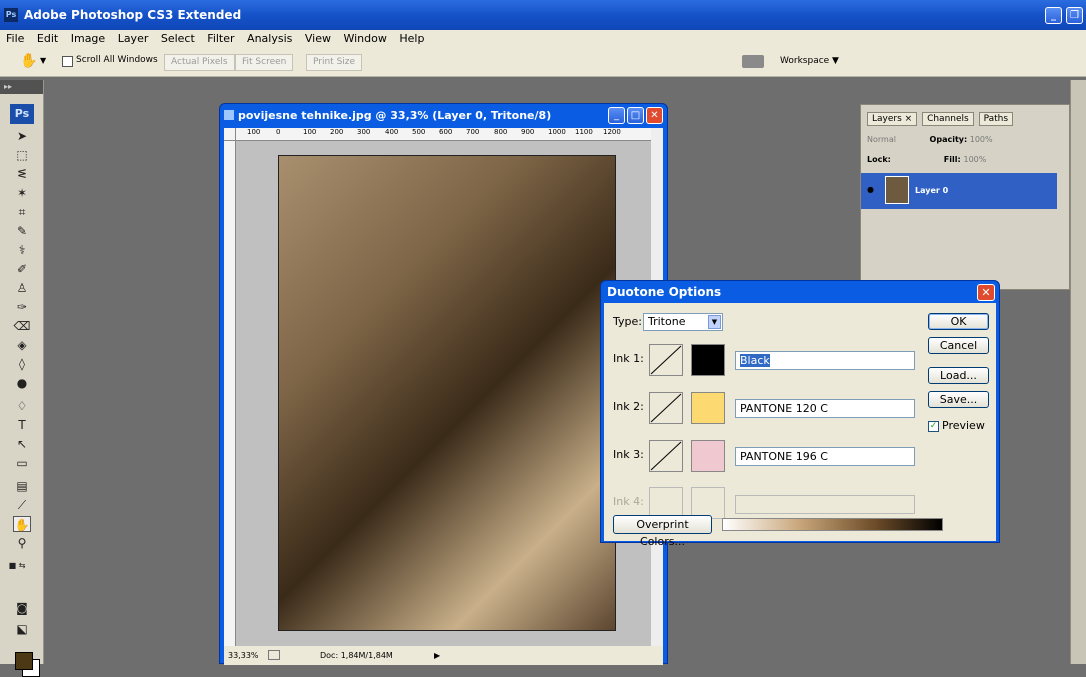 The width and height of the screenshot is (1086, 677). Describe the element at coordinates (22, 444) in the screenshot. I see `path-selection-tool-icon: ↖` at that location.